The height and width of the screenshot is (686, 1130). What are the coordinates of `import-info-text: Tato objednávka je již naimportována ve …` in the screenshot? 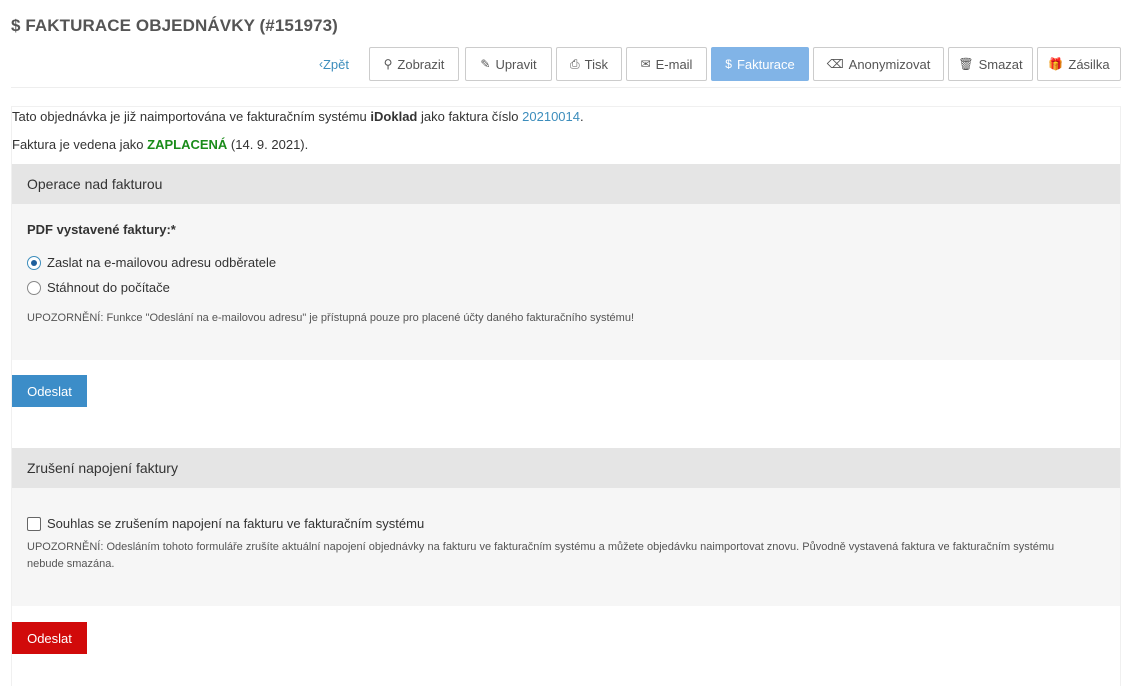 It's located at (191, 116).